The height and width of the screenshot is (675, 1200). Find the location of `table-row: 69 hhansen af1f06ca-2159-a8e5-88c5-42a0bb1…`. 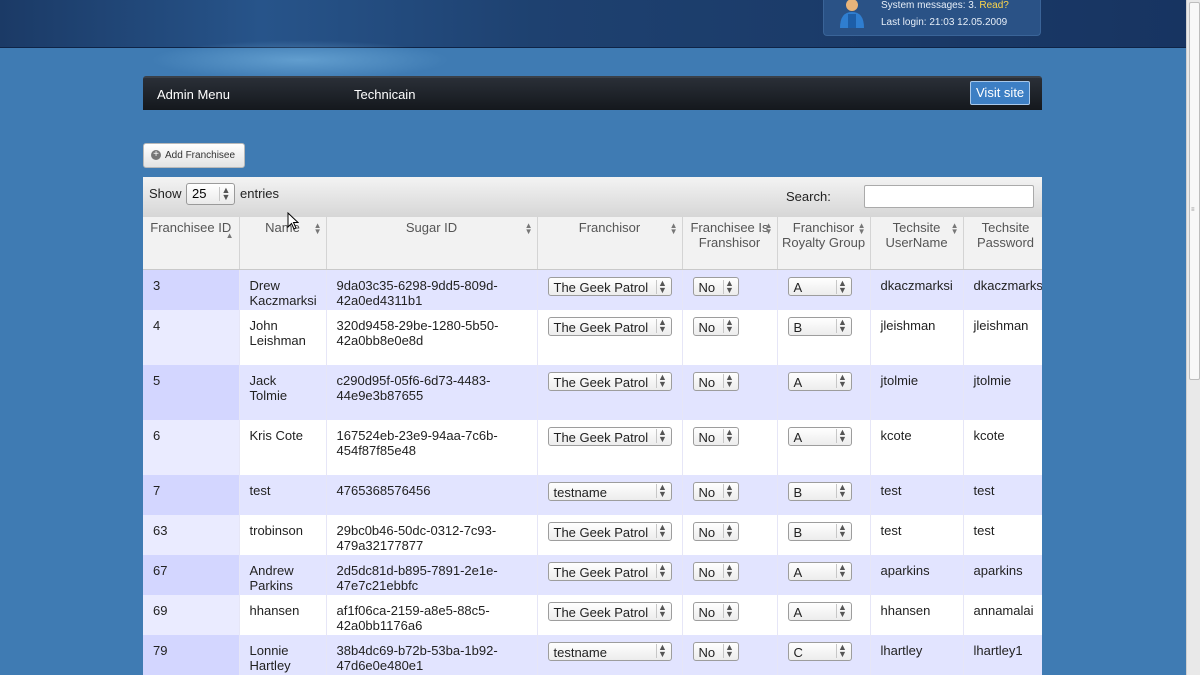

table-row: 69 hhansen af1f06ca-2159-a8e5-88c5-42a0bb1… is located at coordinates (592, 614).